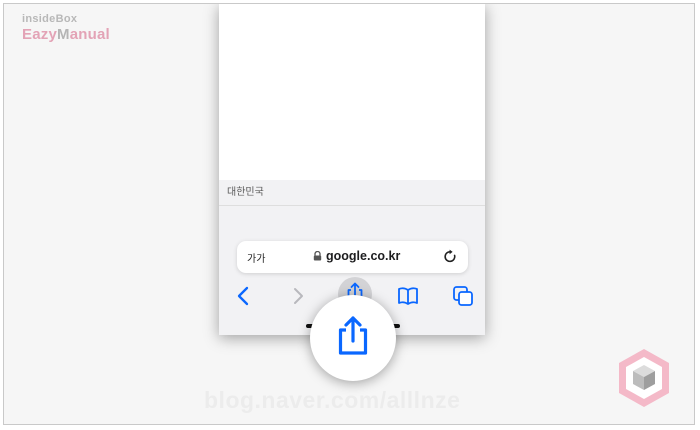 The height and width of the screenshot is (430, 700). I want to click on lock-icon, so click(317, 256).